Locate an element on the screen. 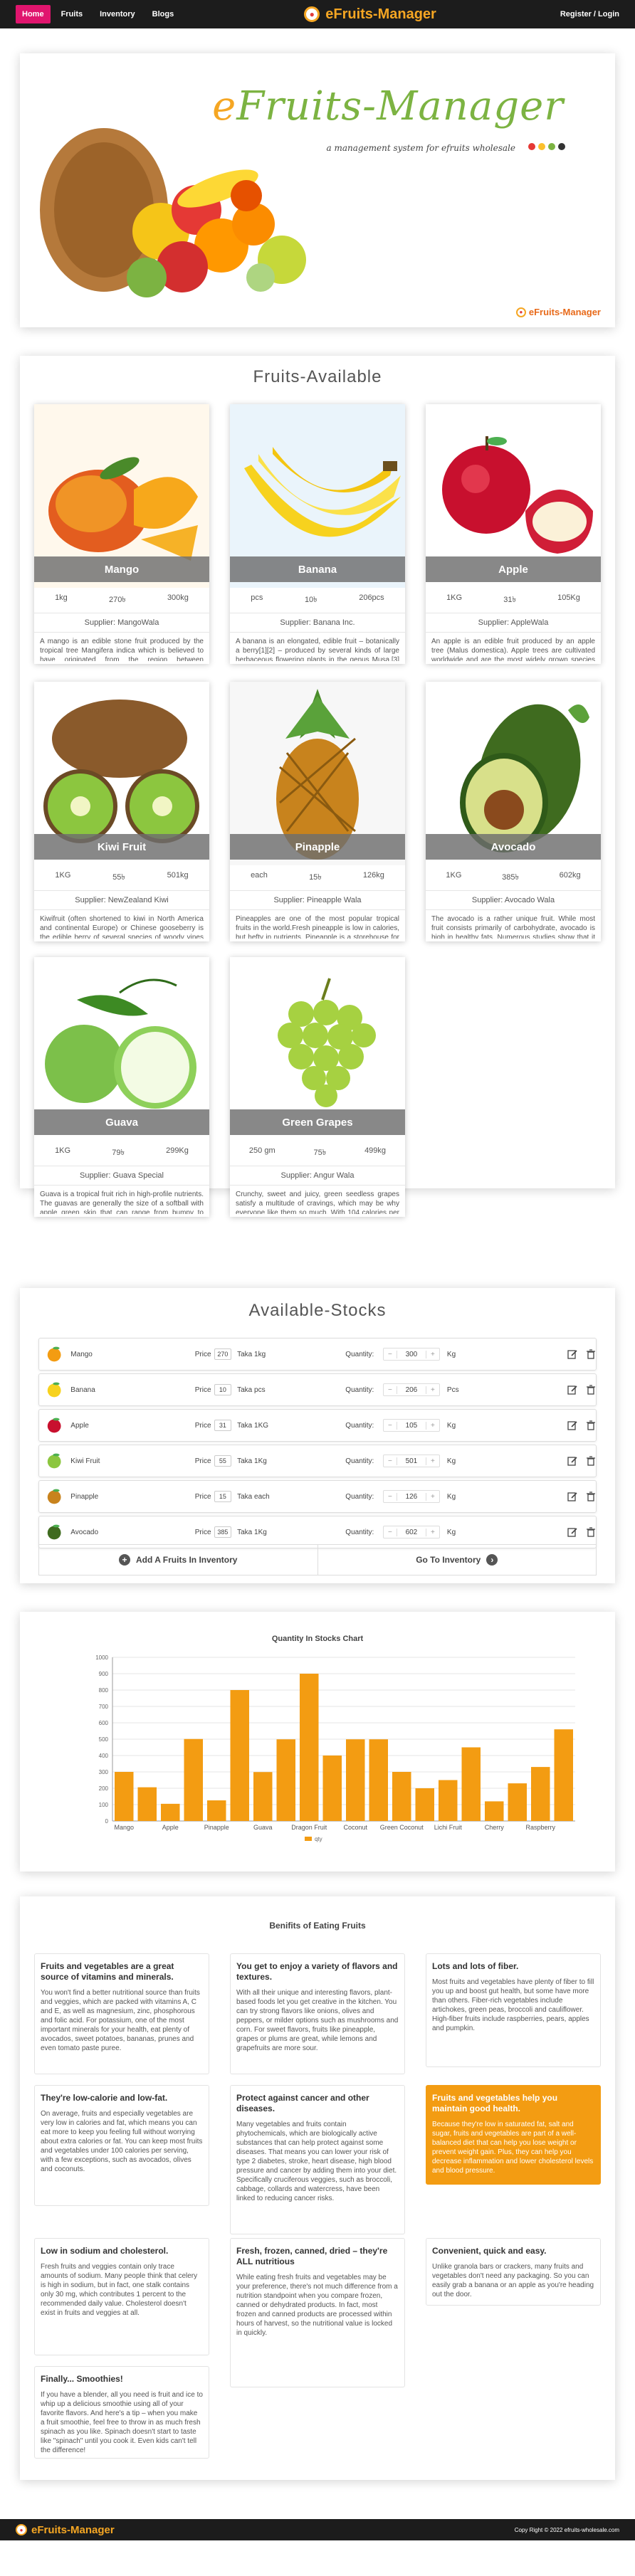  price-input: 15 is located at coordinates (223, 1496).